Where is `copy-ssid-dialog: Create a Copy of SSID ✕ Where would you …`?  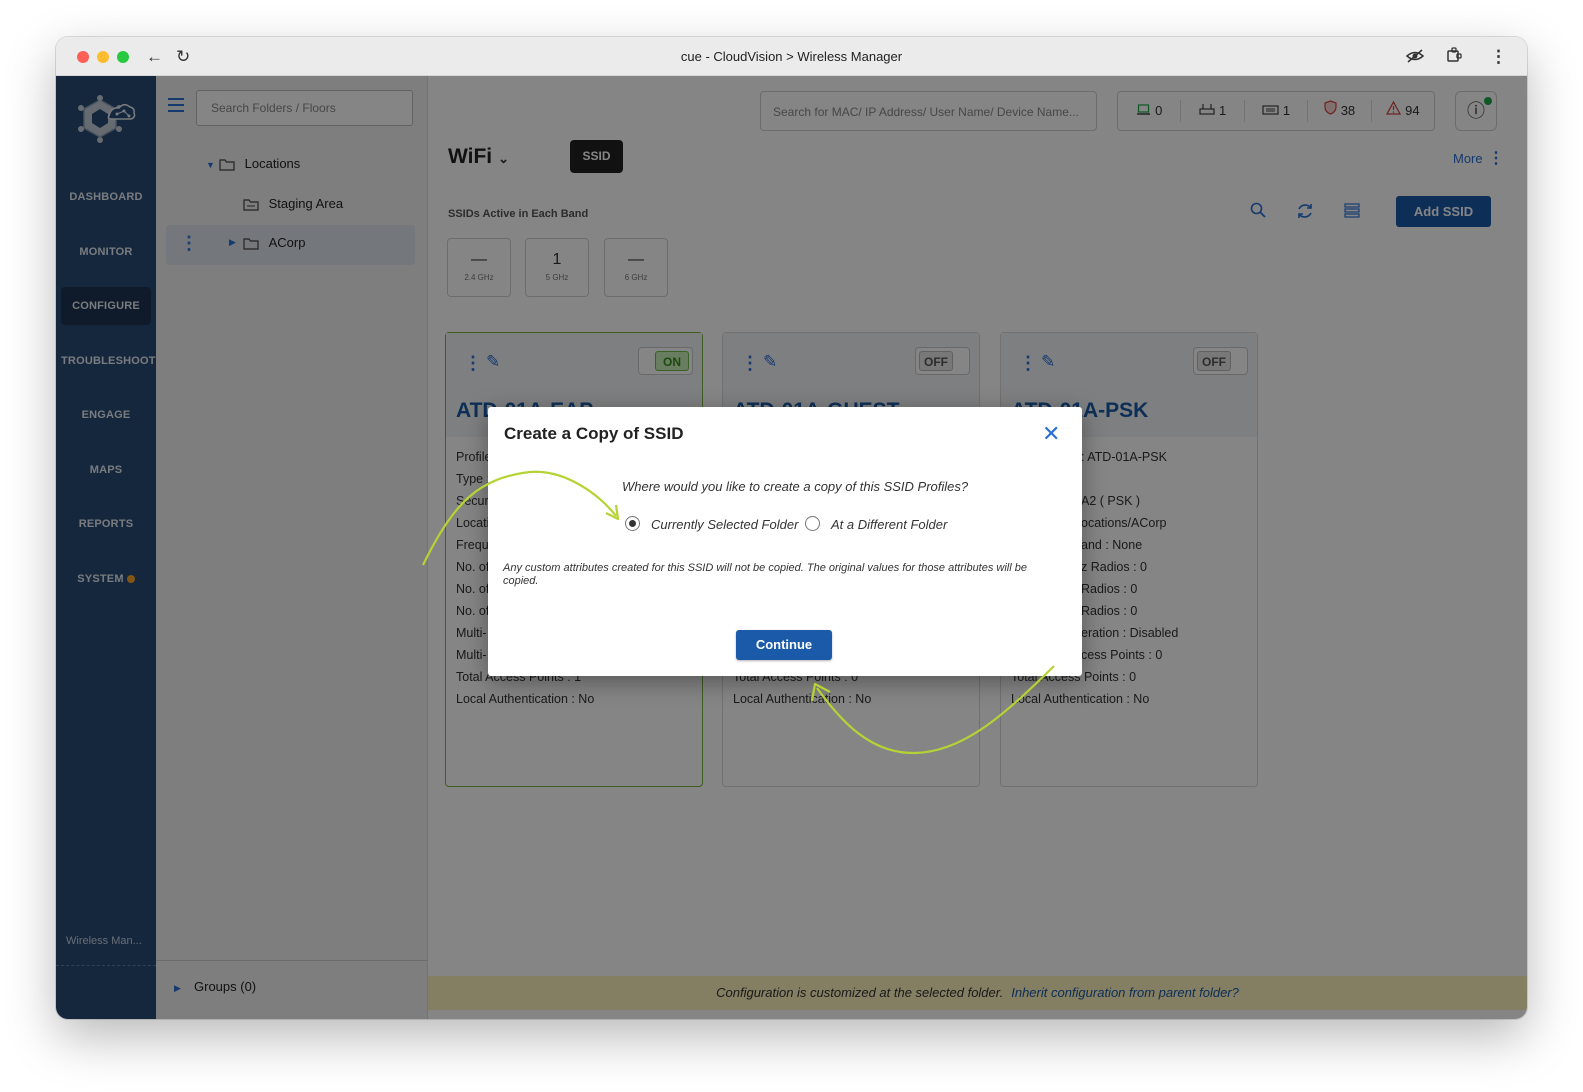
copy-ssid-dialog: Create a Copy of SSID ✕ Where would you … is located at coordinates (785, 541).